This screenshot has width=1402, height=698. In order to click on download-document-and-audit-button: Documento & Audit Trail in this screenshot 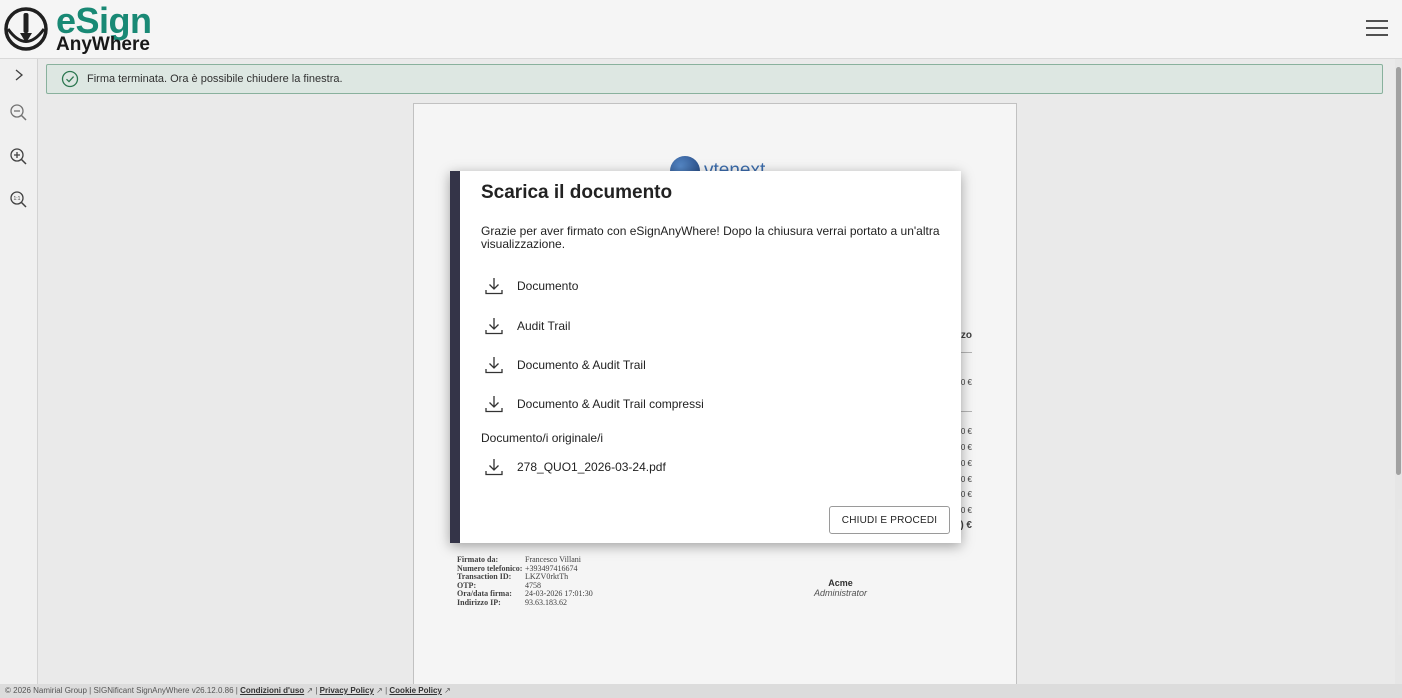, I will do `click(565, 365)`.